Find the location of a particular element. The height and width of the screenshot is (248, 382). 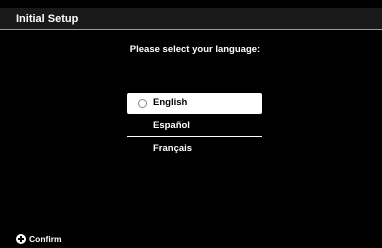

language-label: Français is located at coordinates (173, 148).